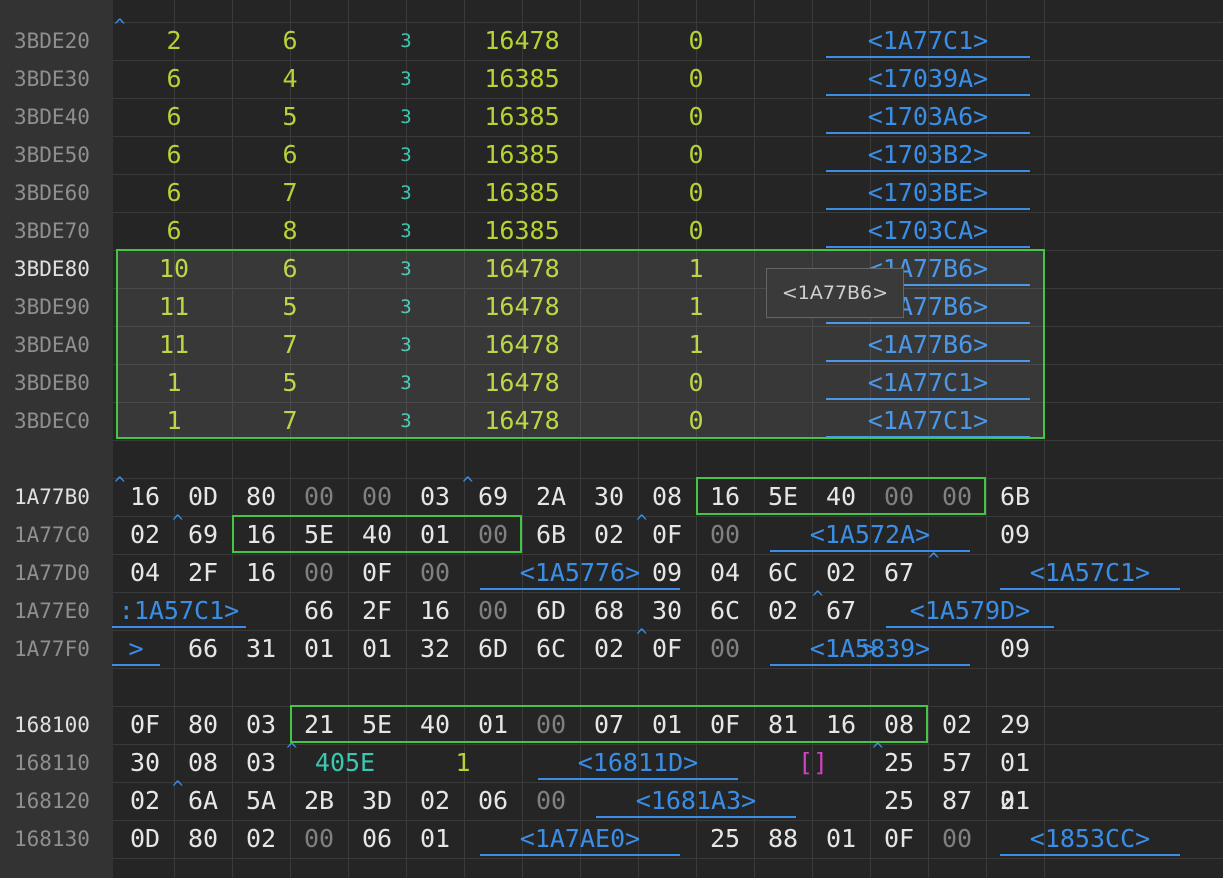 This screenshot has height=878, width=1223. What do you see at coordinates (928, 79) in the screenshot?
I see `offset-link: <17039A>` at bounding box center [928, 79].